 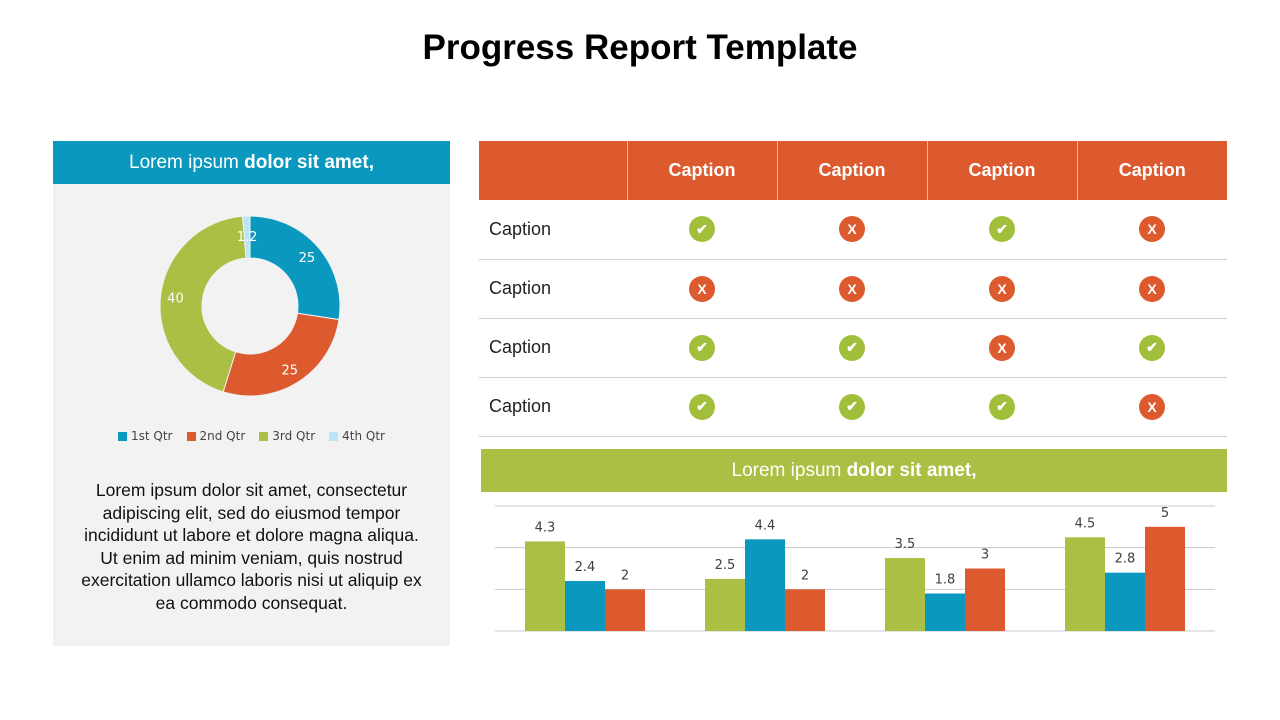 I want to click on data-label: 40, so click(x=175, y=299).